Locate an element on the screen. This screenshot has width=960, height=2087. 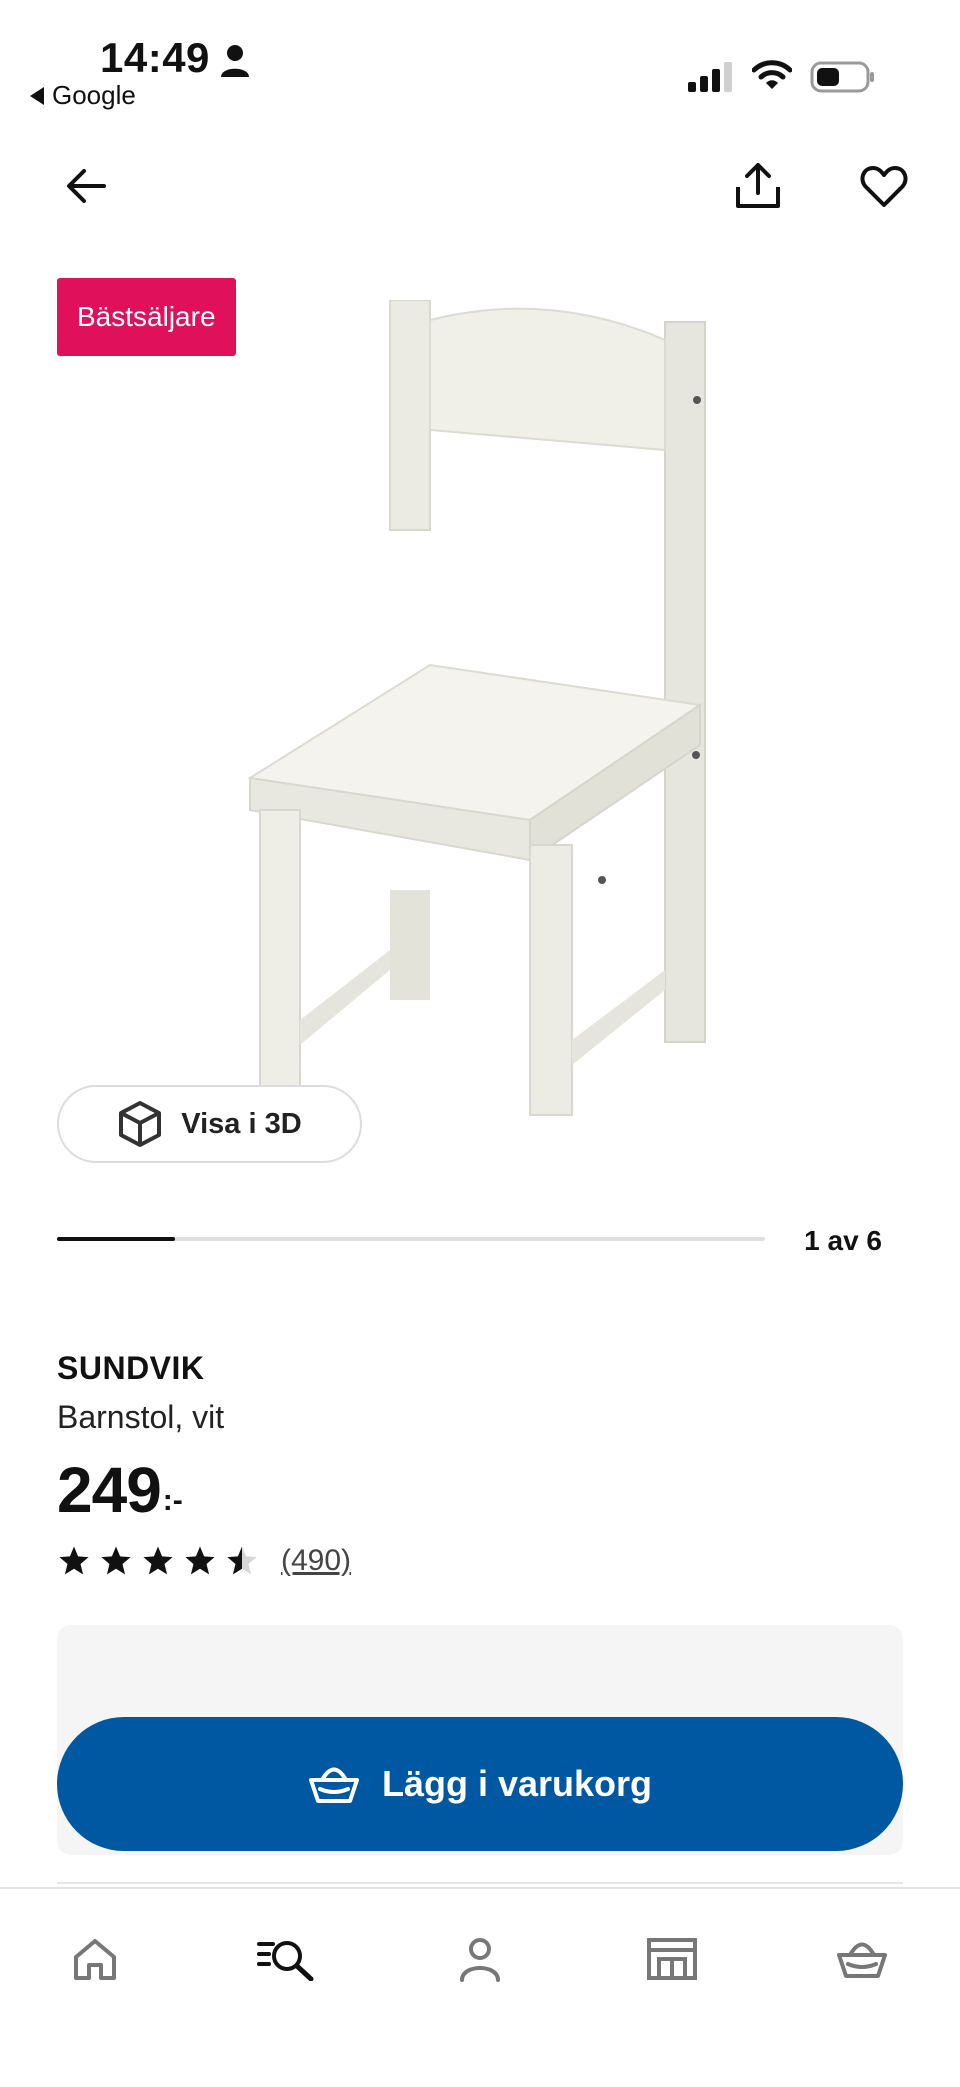
price-suffix: :- is located at coordinates (172, 1500).